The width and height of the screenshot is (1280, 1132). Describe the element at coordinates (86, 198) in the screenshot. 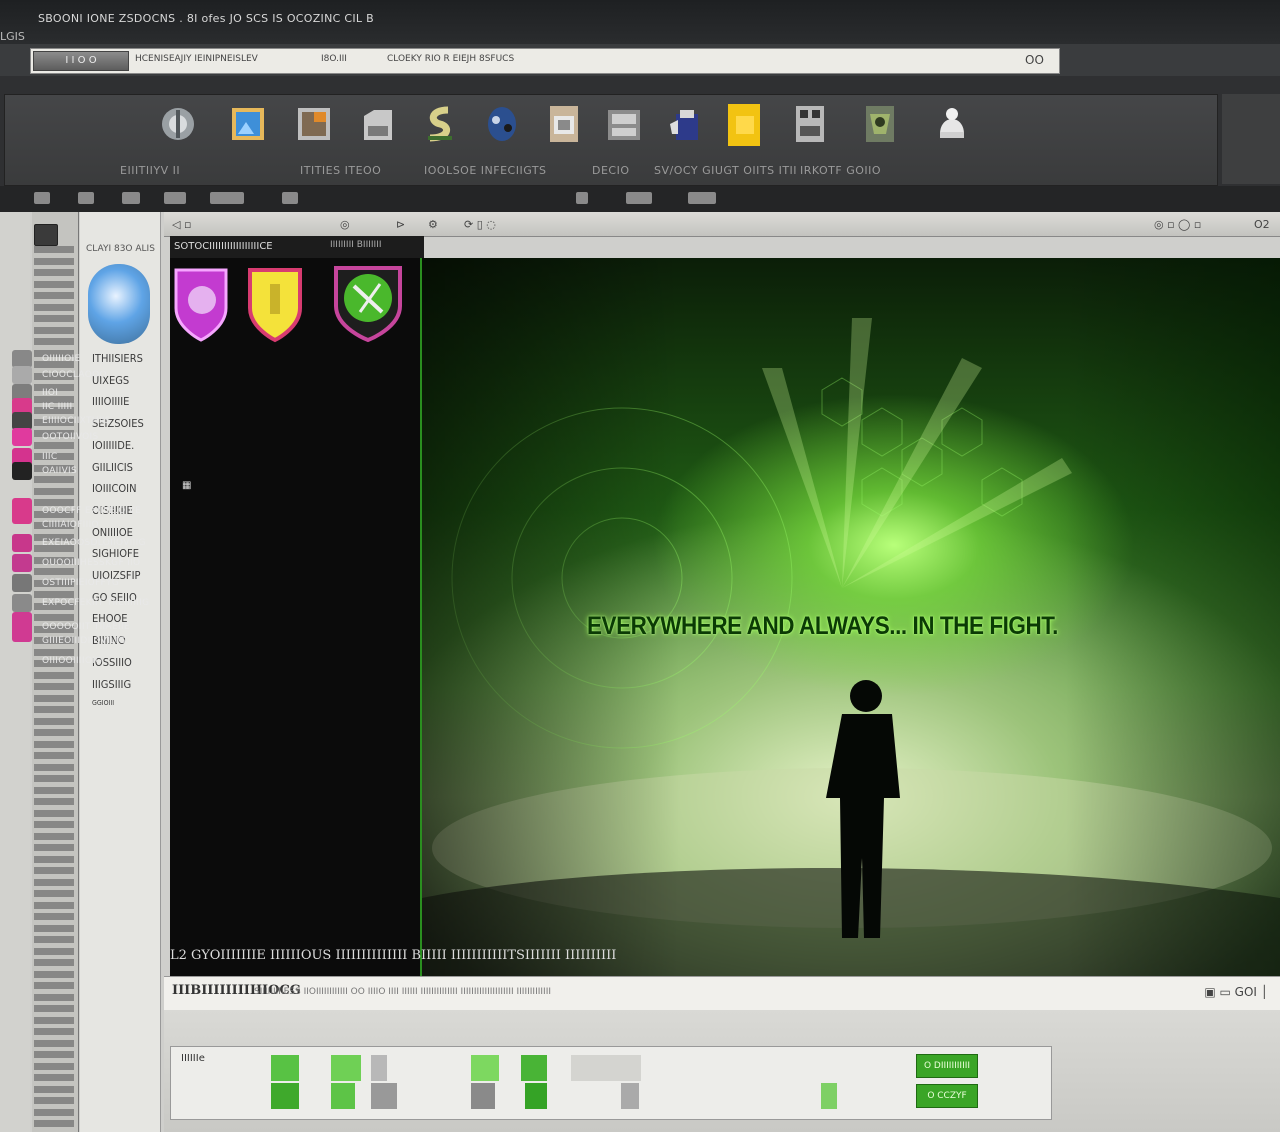

I see `tool-ring-icon` at that location.